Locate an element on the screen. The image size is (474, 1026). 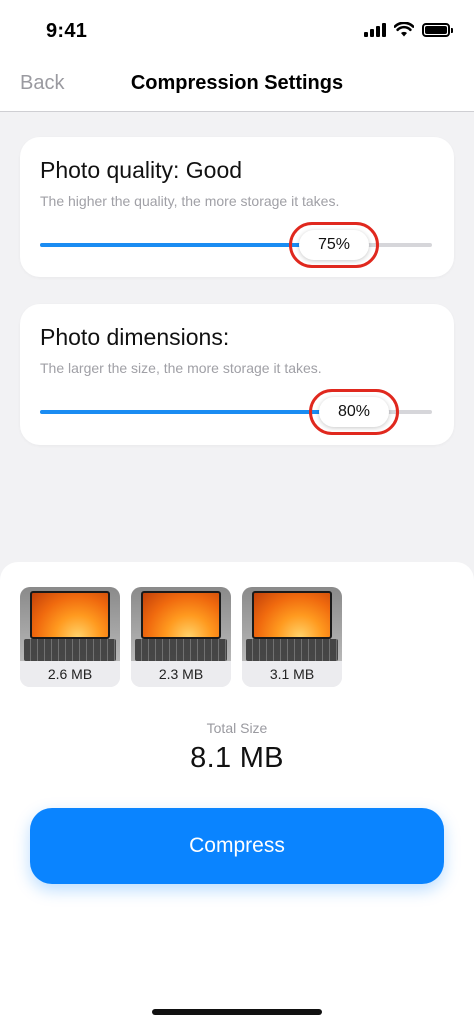
total-size-value: 8.1 MB is located at coordinates (237, 758).